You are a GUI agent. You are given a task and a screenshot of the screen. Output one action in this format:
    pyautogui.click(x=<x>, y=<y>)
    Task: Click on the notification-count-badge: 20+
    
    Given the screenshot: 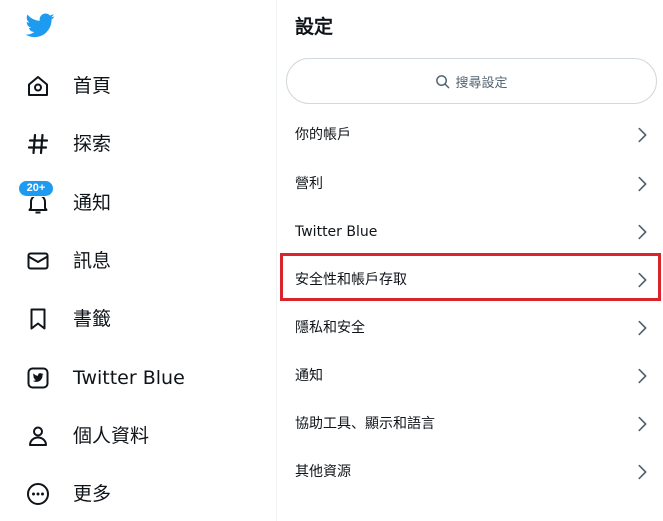 What is the action you would take?
    pyautogui.click(x=36, y=188)
    